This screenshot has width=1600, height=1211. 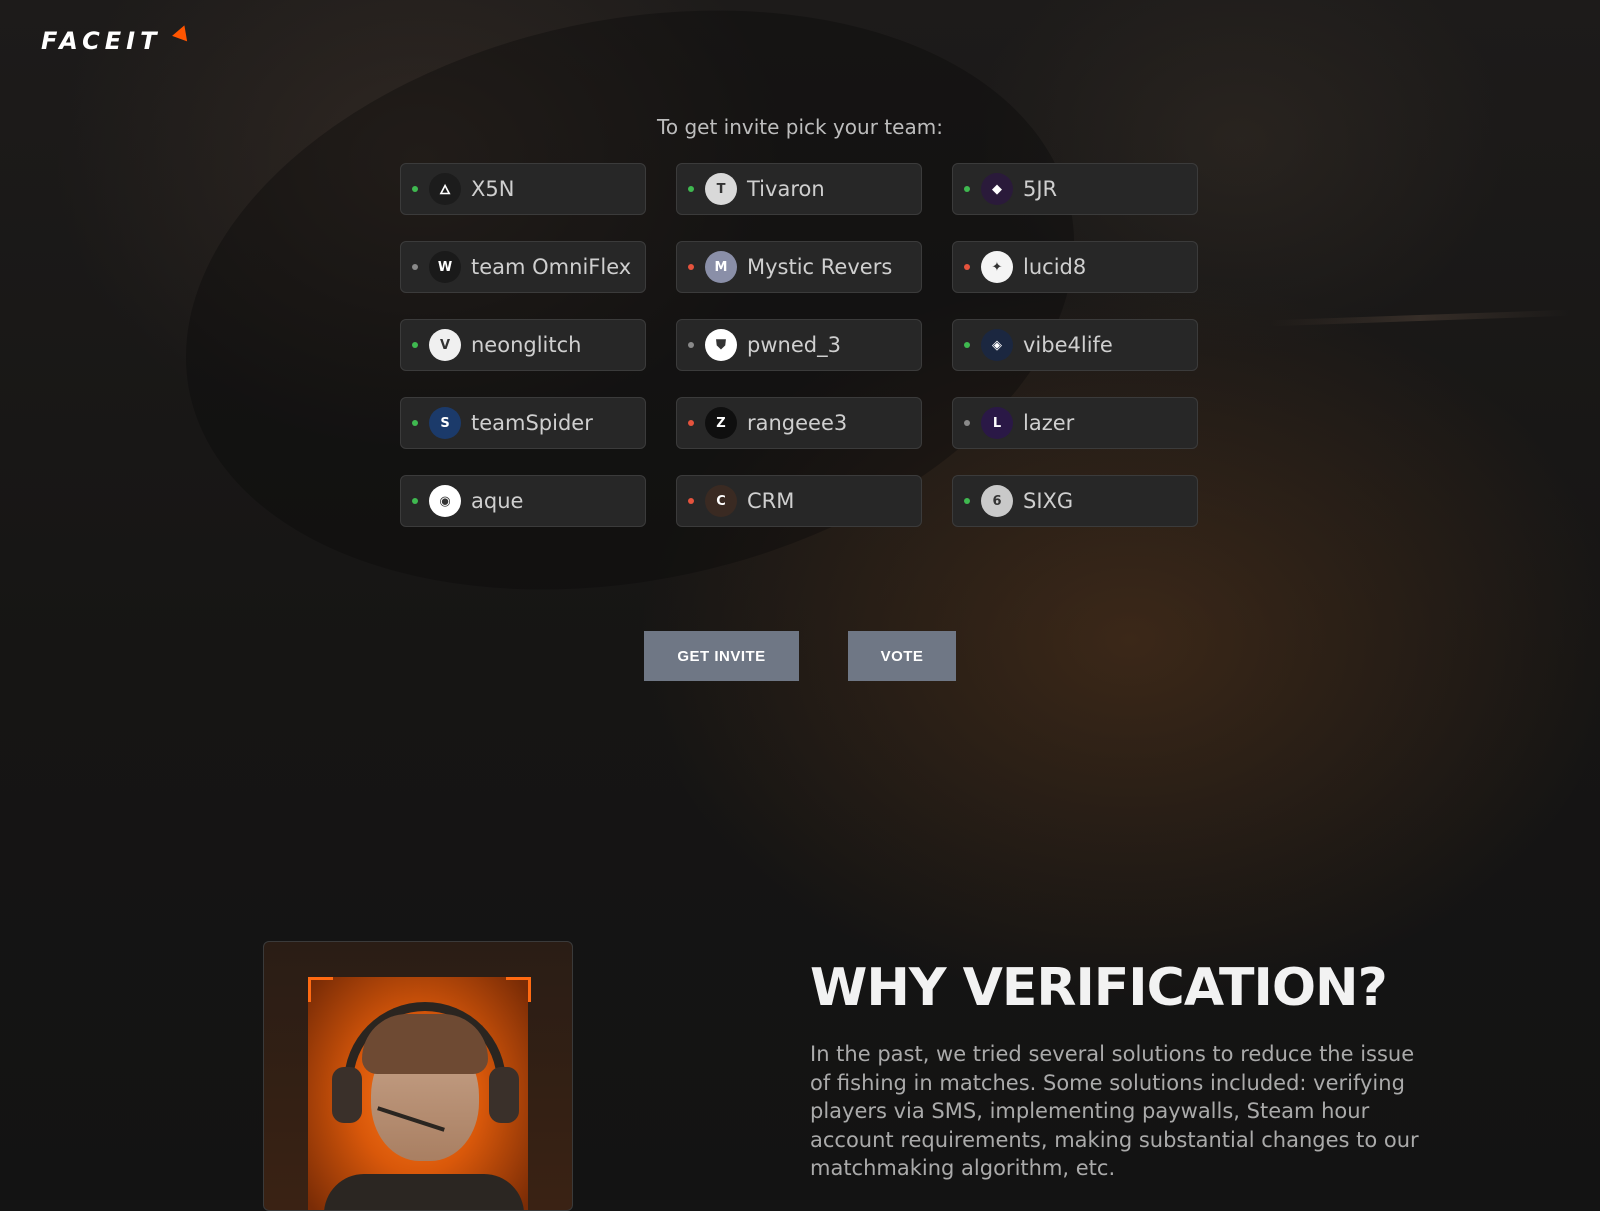 I want to click on team-option: C CRM, so click(x=799, y=501).